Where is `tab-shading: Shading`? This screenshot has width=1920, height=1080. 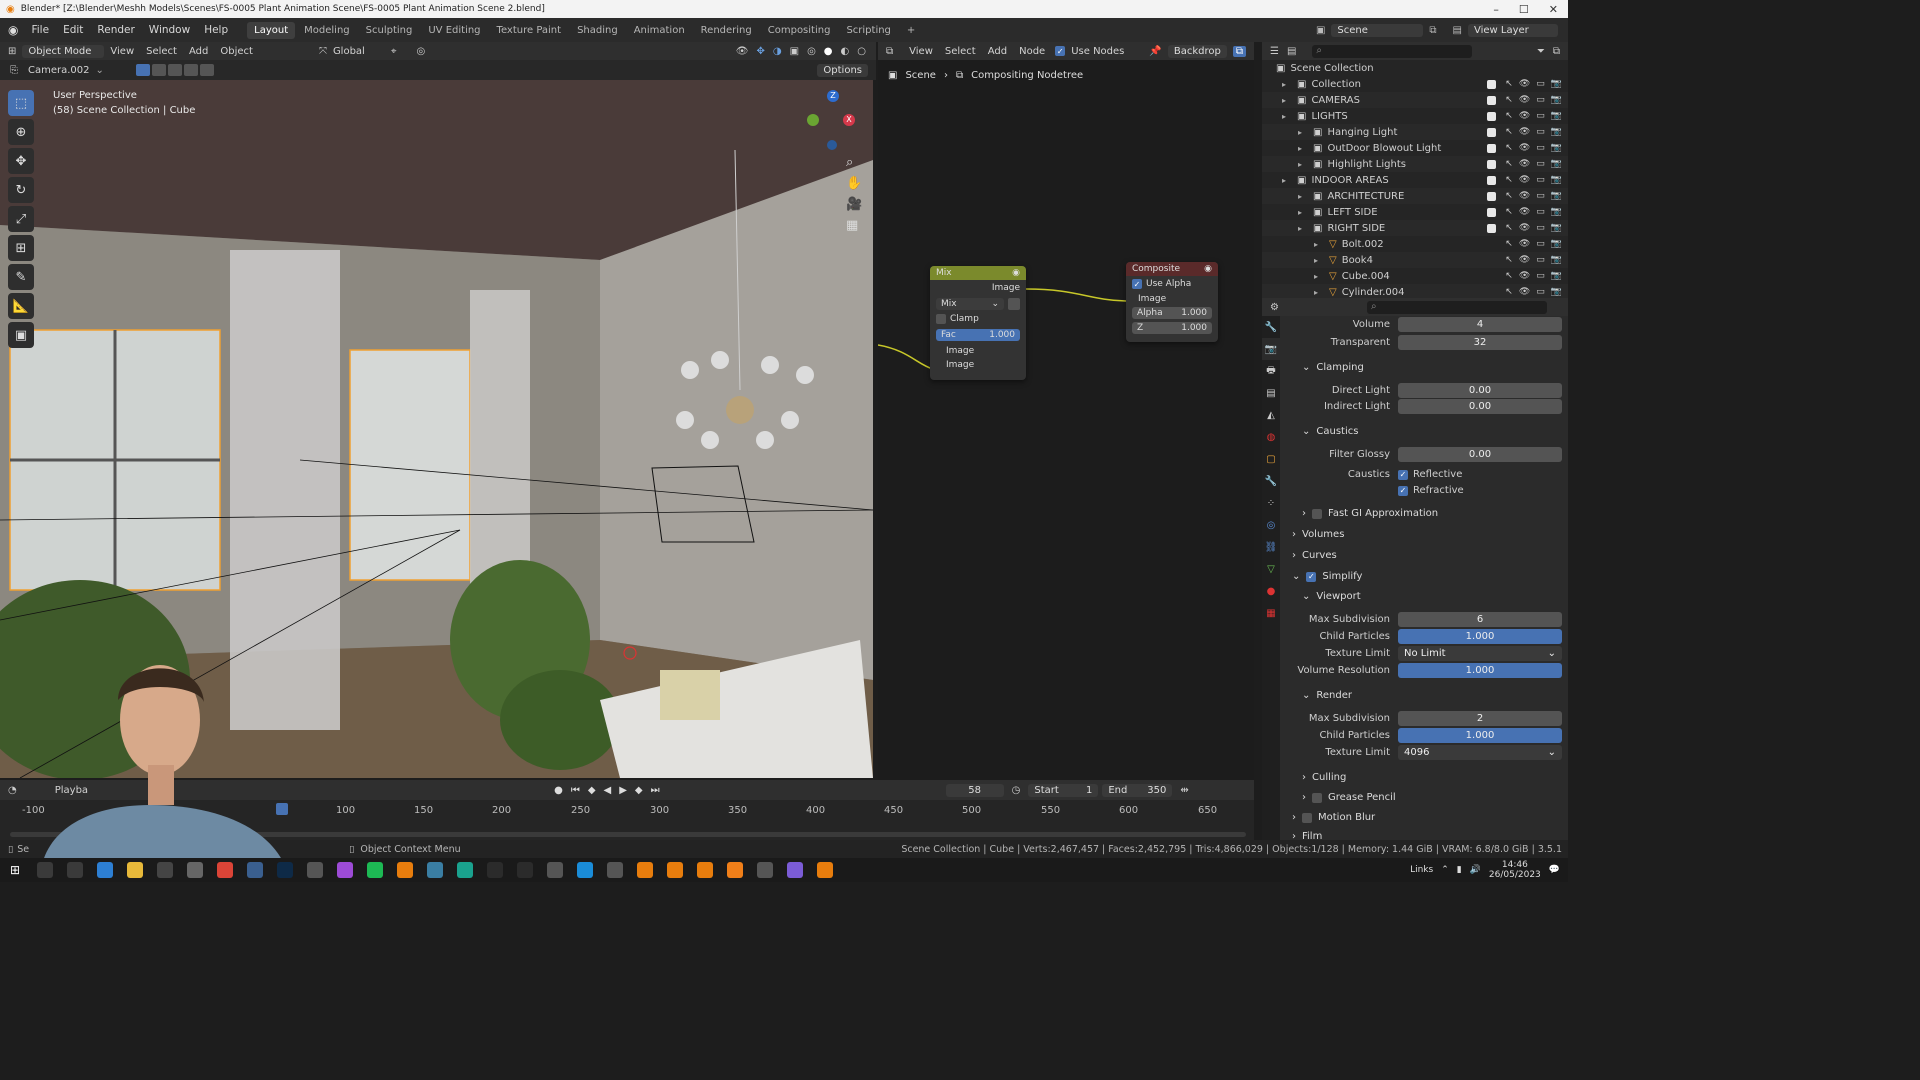
tab-shading: Shading is located at coordinates (597, 30).